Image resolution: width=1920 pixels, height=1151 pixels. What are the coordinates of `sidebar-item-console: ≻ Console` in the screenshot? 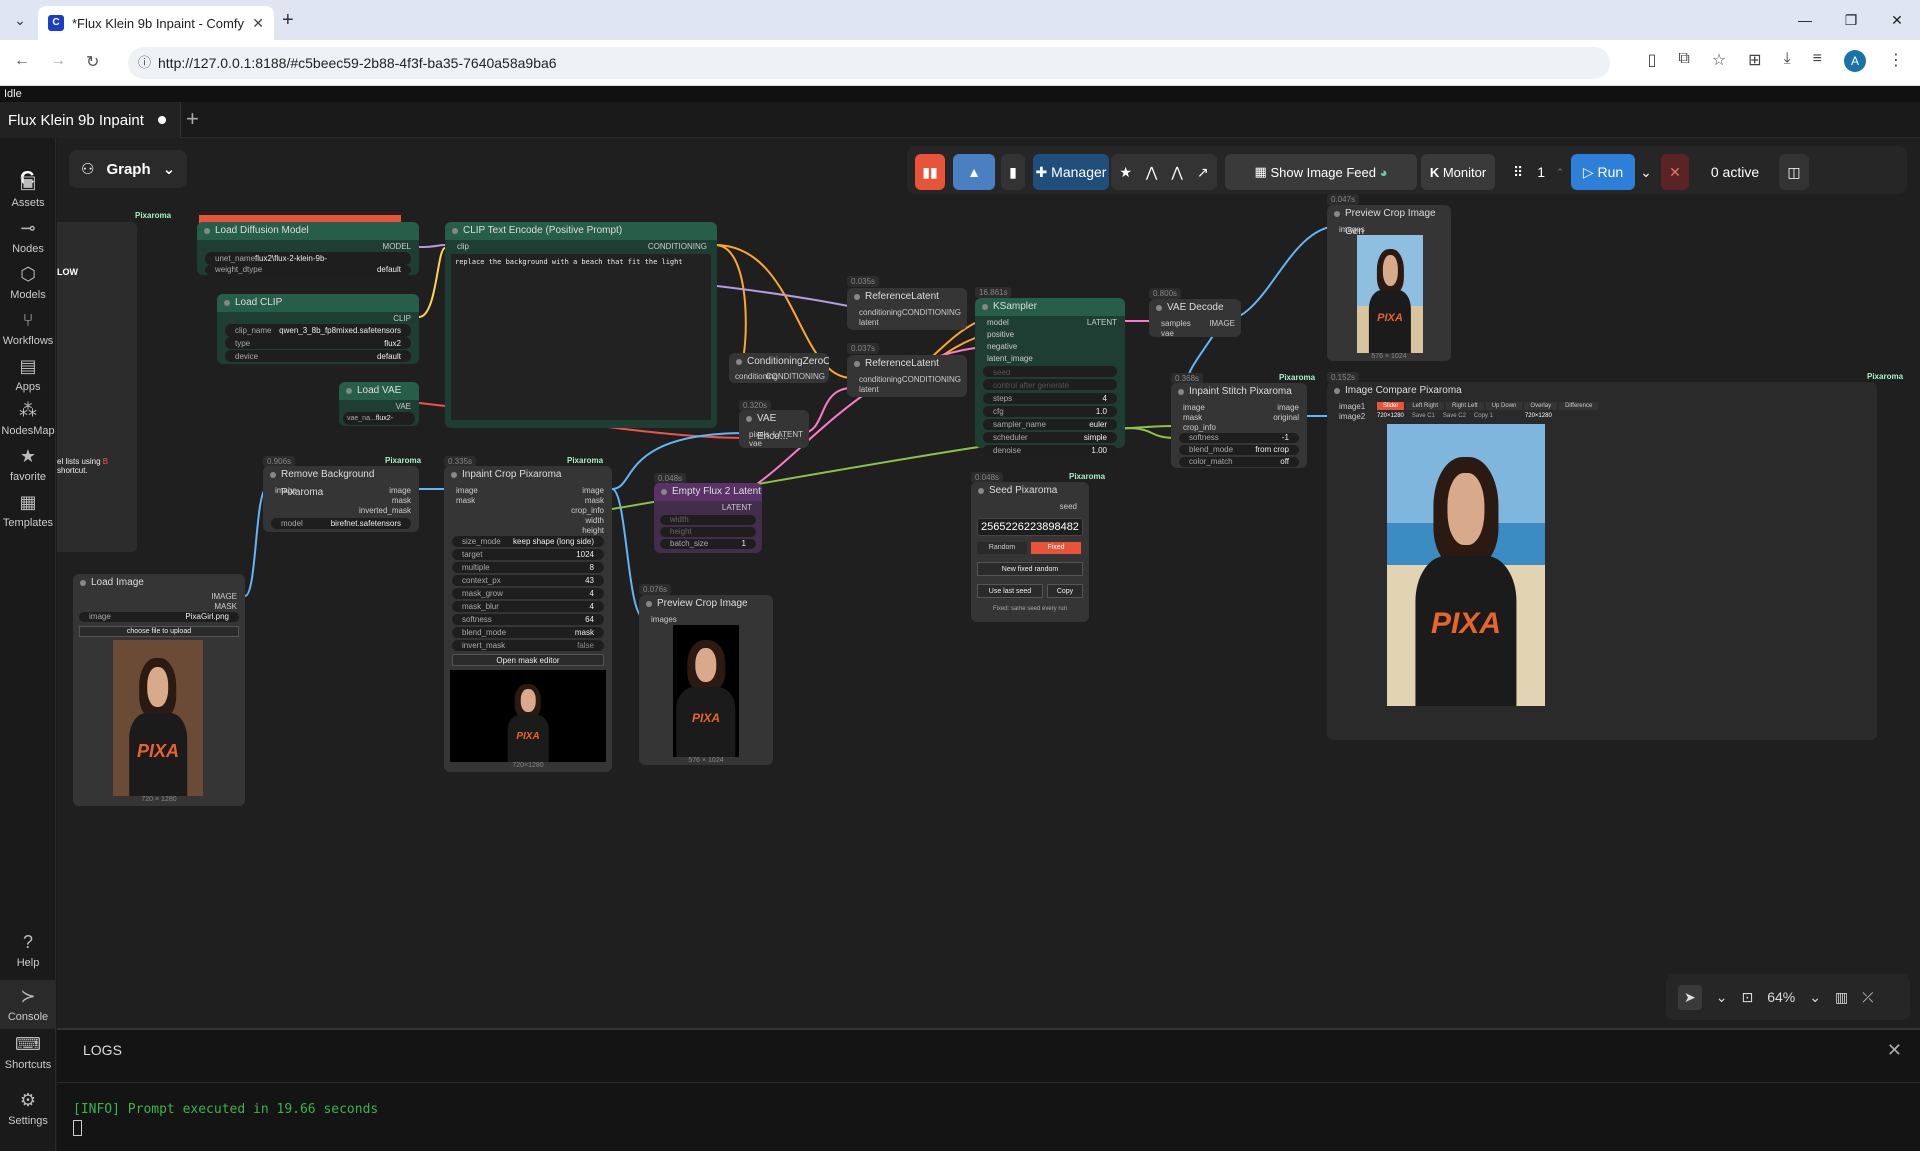 It's located at (28, 1004).